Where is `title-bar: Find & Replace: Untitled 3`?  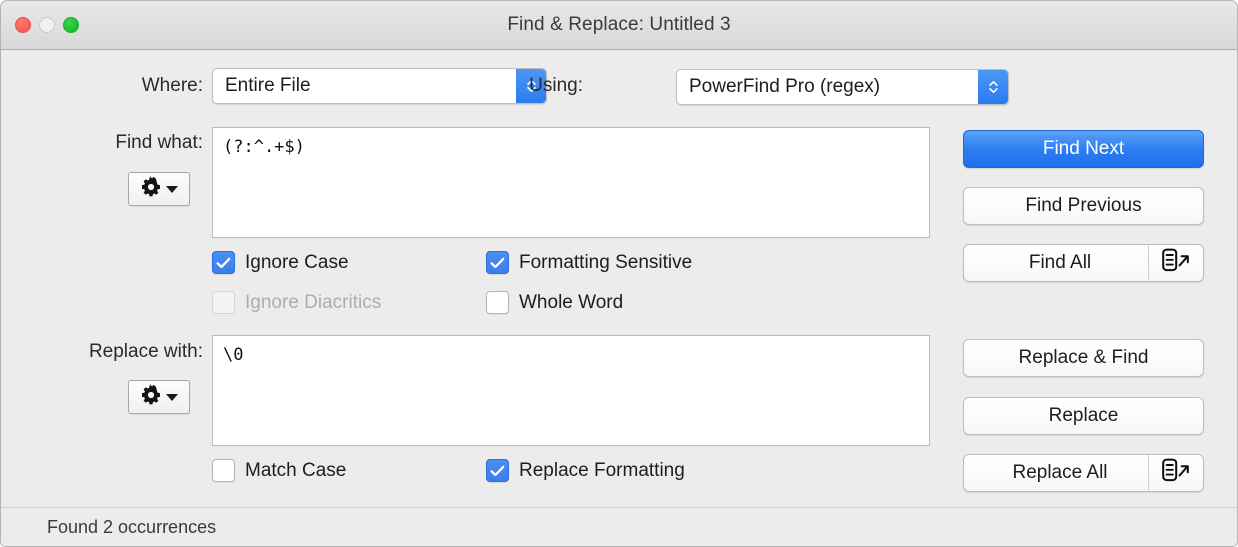
title-bar: Find & Replace: Untitled 3 is located at coordinates (619, 25).